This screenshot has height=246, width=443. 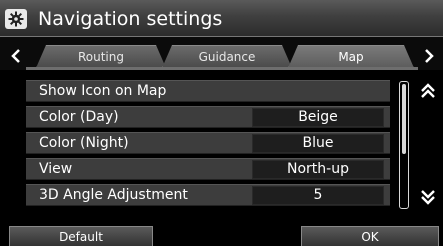 I want to click on double-chevron-down-icon, so click(x=428, y=197).